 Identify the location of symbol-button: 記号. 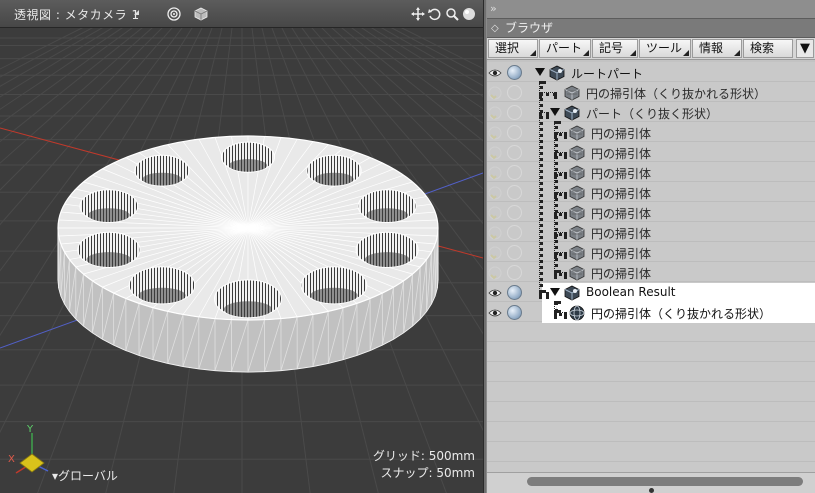
(615, 48).